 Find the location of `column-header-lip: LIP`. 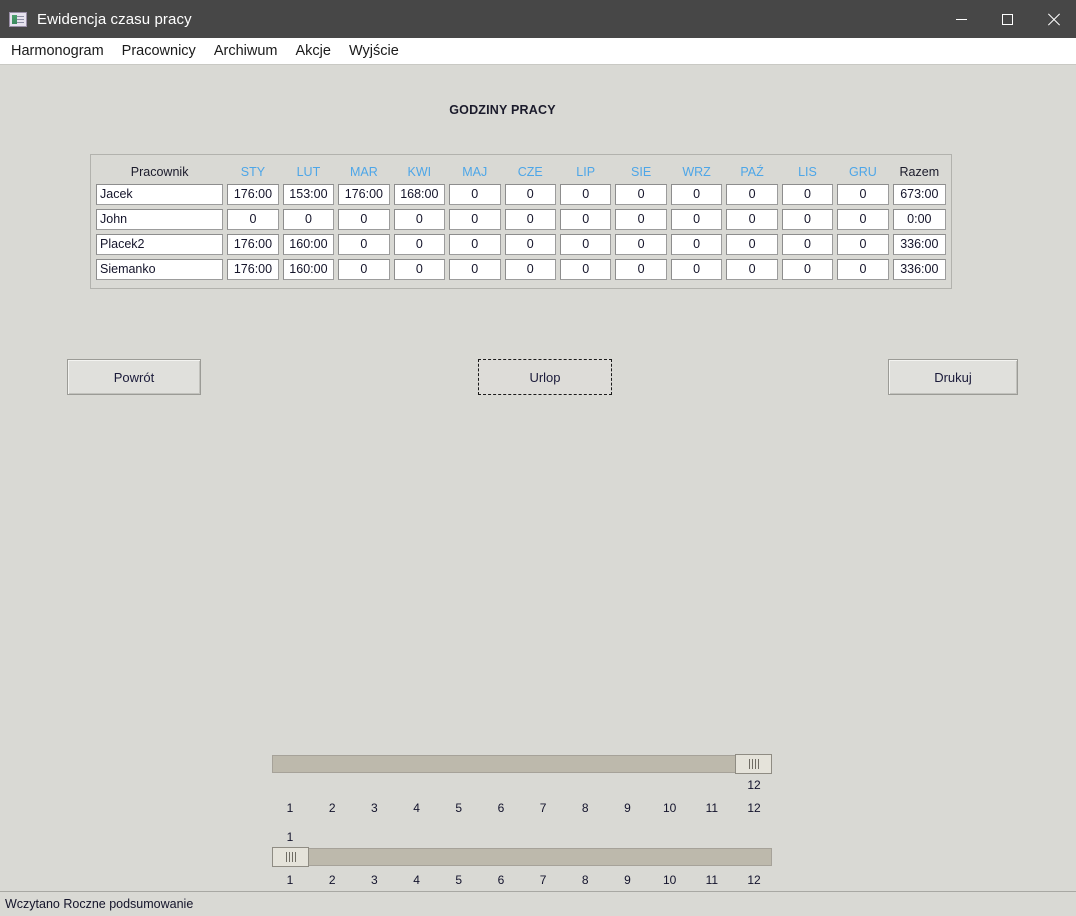

column-header-lip: LIP is located at coordinates (586, 172).